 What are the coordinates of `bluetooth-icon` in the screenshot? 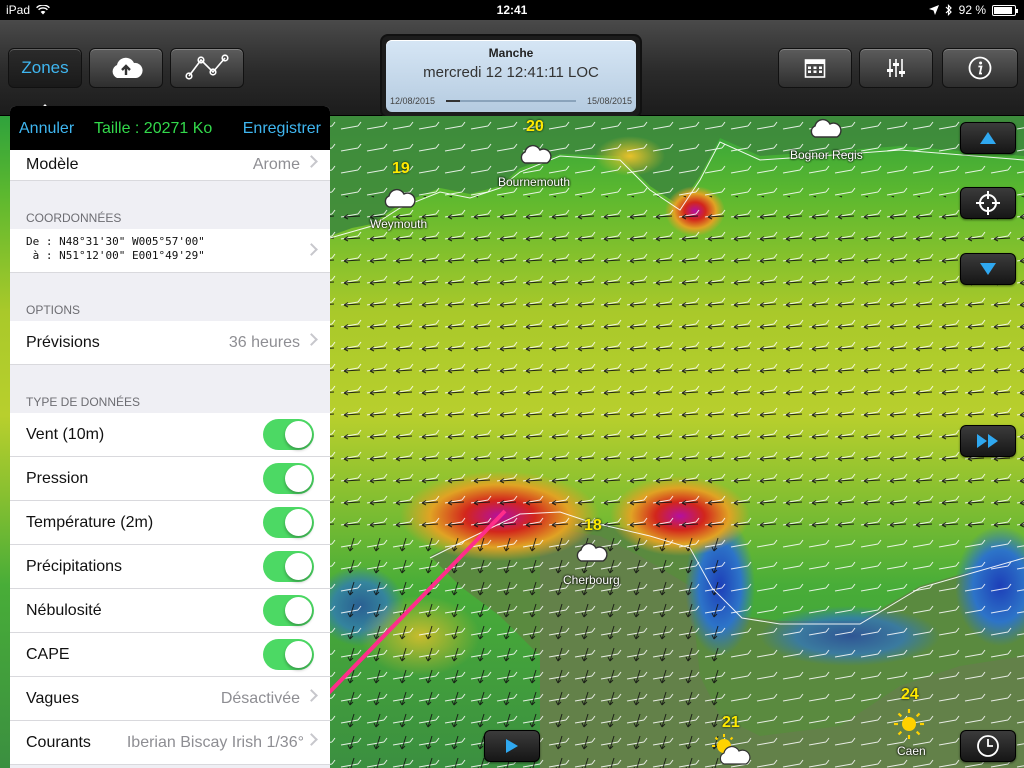 It's located at (948, 10).